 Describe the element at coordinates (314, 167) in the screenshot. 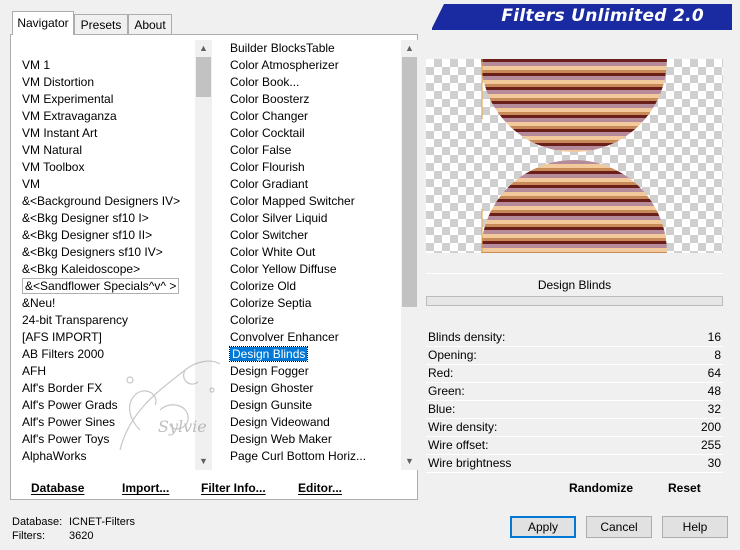

I see `filter-list-item: Color Flourish` at that location.